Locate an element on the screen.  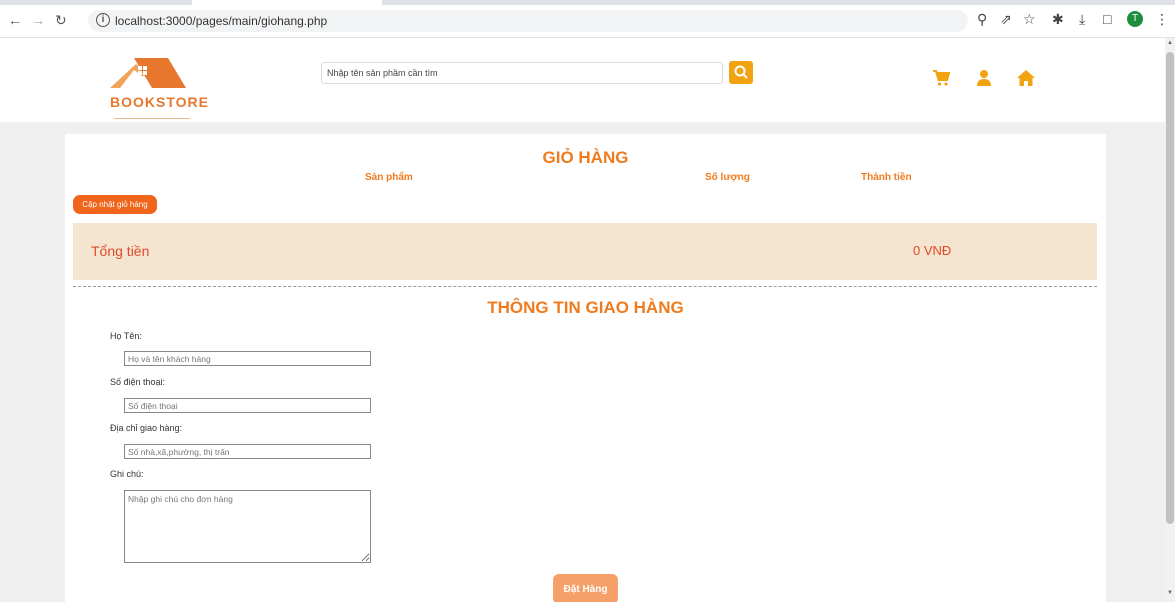
site-header: BOOKSTORE is located at coordinates (582, 80).